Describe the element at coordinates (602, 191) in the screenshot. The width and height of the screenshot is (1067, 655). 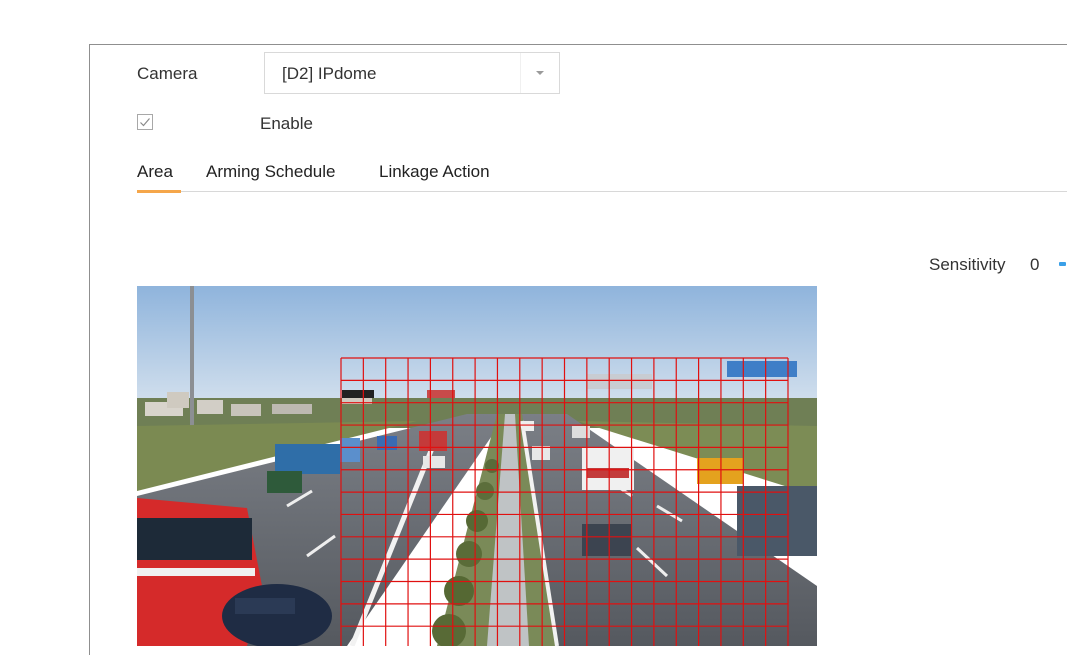
I see `tab-divider` at that location.